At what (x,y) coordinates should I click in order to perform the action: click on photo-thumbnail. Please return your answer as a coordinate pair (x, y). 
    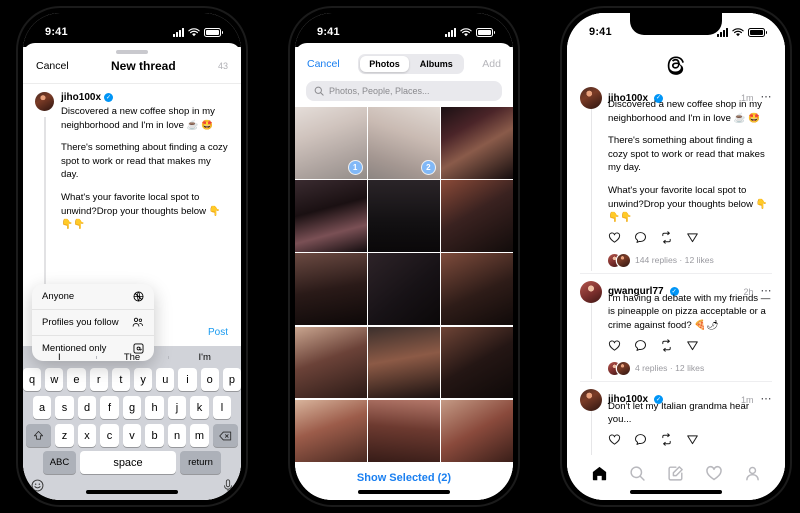
    Looking at the image, I should click on (331, 216).